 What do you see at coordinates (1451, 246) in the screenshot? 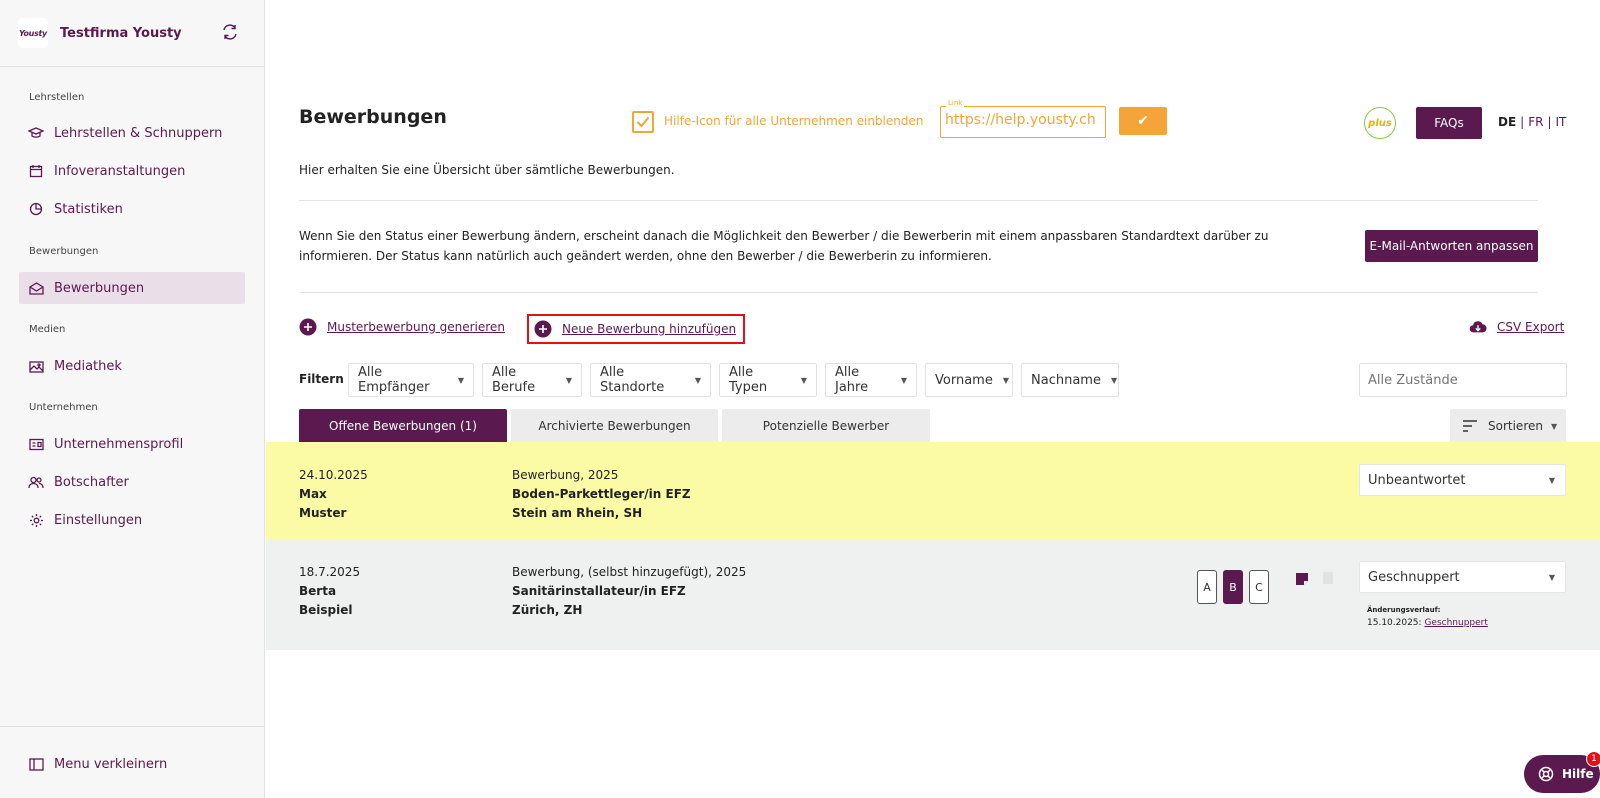
I see `email-responses-button: E-Mail-Antworten anpassen` at bounding box center [1451, 246].